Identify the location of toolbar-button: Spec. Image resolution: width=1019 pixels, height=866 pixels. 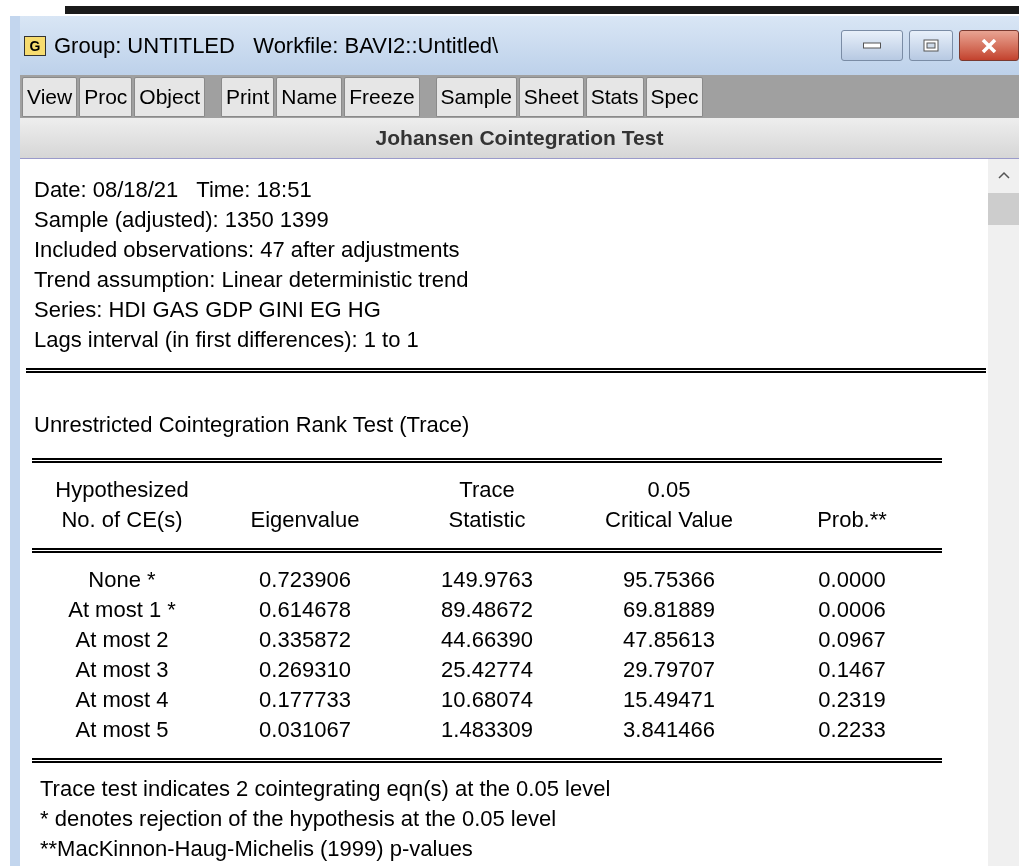
(674, 97).